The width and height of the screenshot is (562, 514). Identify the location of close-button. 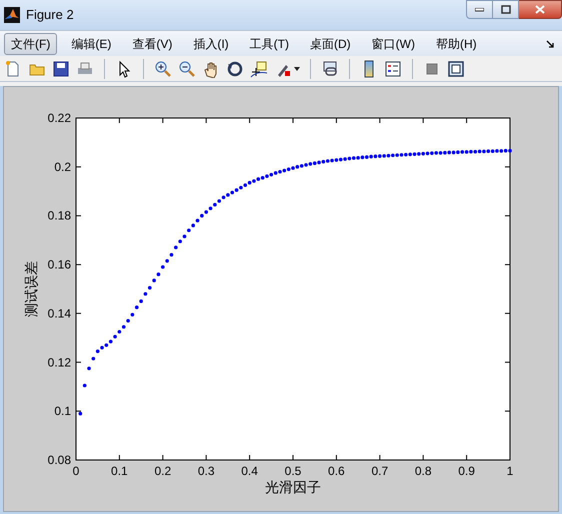
(540, 9).